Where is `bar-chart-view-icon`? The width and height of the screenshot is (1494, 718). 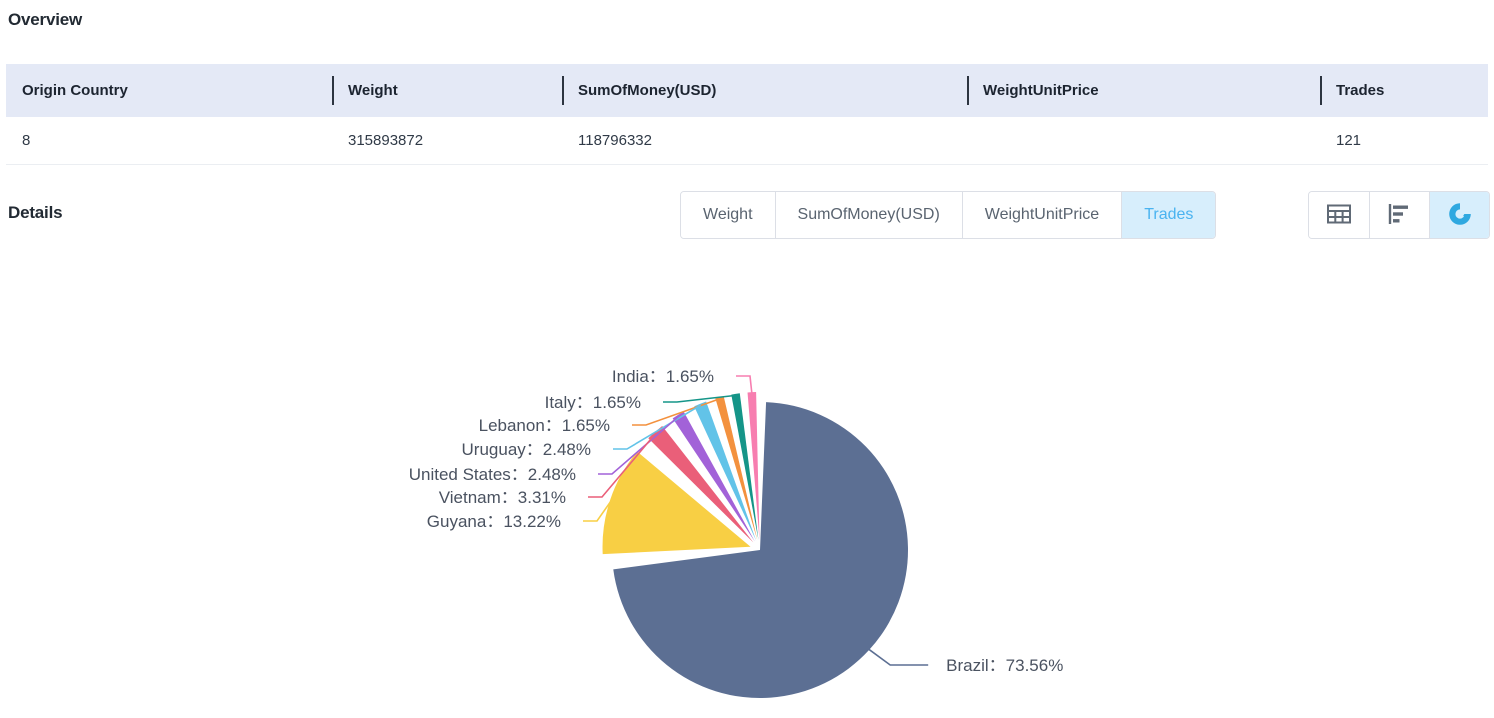
bar-chart-view-icon is located at coordinates (1400, 215).